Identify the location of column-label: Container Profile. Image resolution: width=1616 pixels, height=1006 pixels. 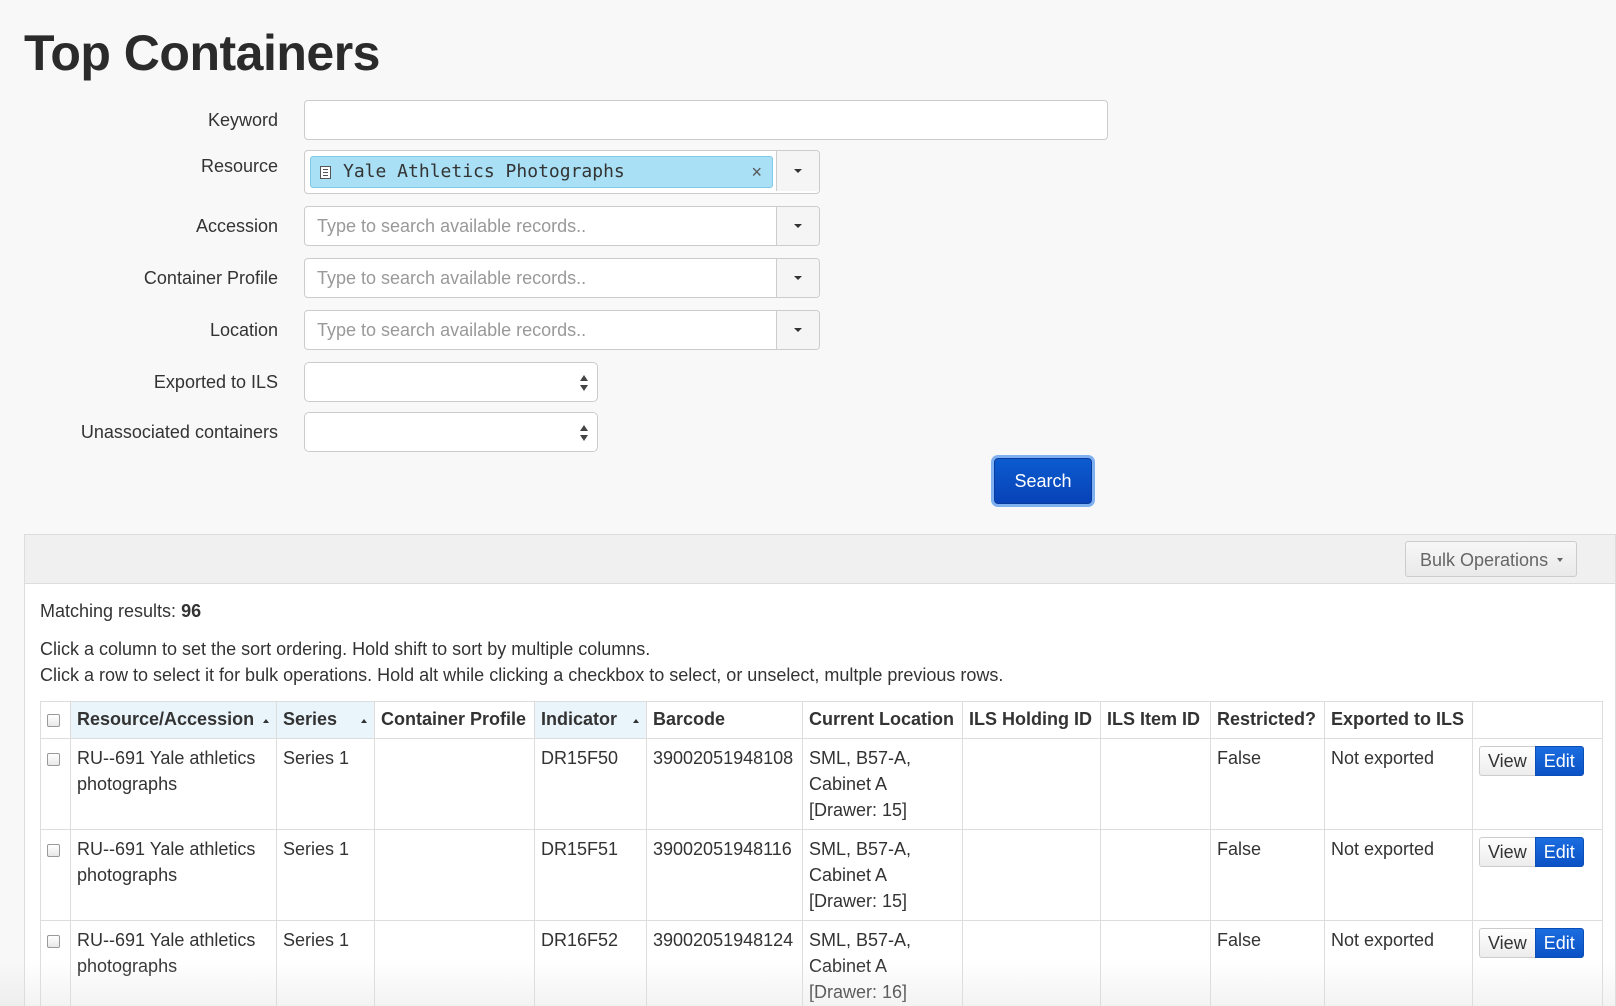
(454, 719).